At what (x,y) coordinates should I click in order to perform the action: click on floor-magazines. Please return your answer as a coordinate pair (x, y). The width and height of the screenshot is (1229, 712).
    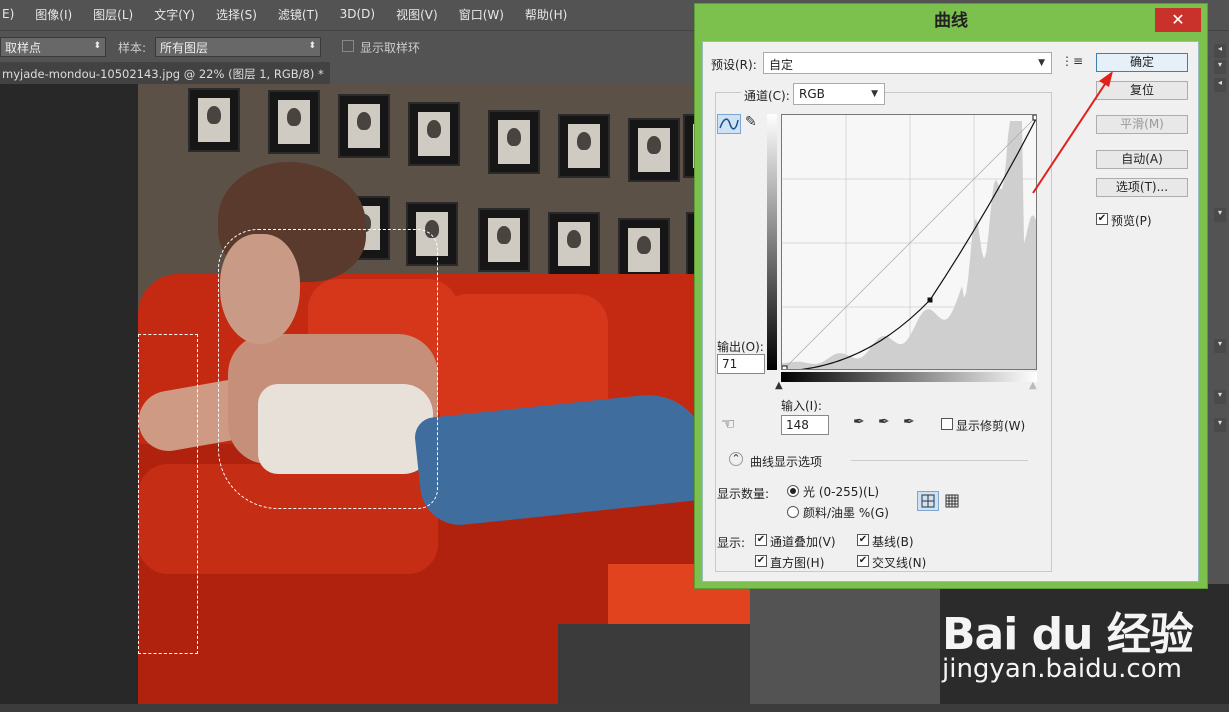
    Looking at the image, I should click on (654, 664).